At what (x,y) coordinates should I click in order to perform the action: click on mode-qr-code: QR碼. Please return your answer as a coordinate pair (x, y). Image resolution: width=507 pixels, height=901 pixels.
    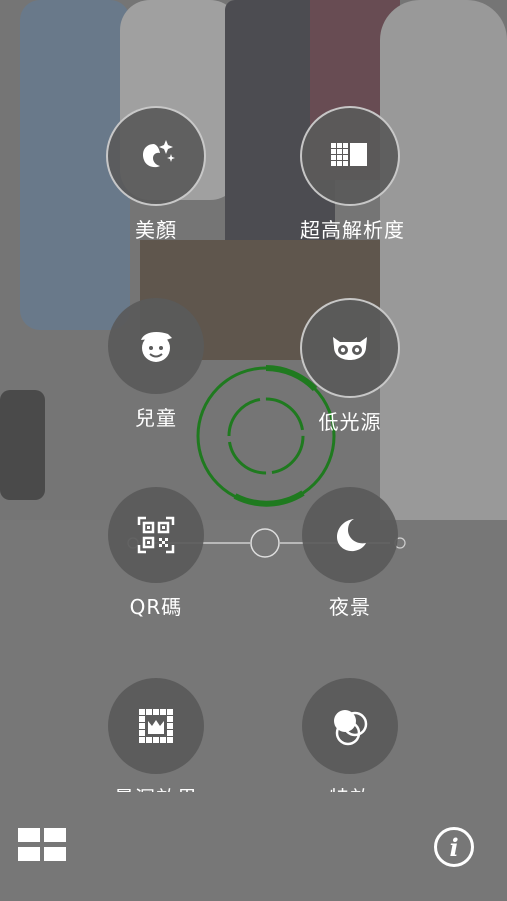
    Looking at the image, I should click on (156, 553).